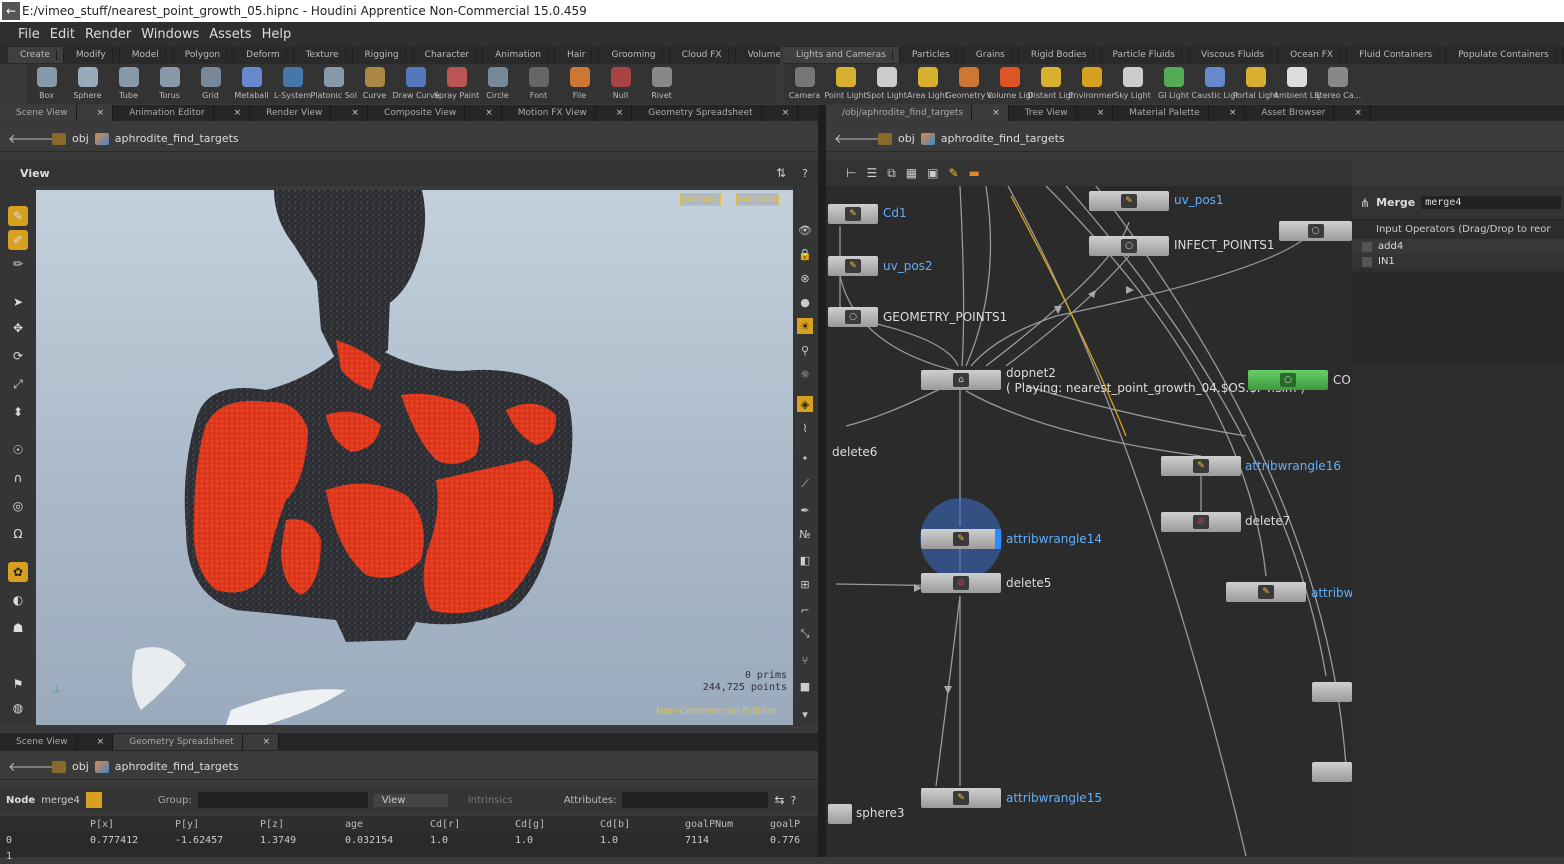  What do you see at coordinates (472, 824) in the screenshot?
I see `column-header: Cd[r]` at bounding box center [472, 824].